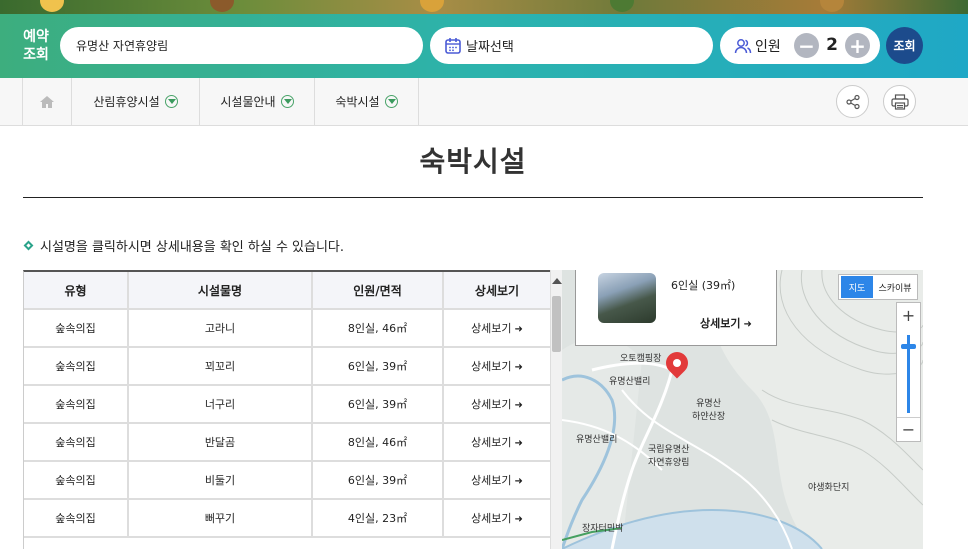 The width and height of the screenshot is (968, 549). I want to click on page-title: 숙박시설, so click(473, 161).